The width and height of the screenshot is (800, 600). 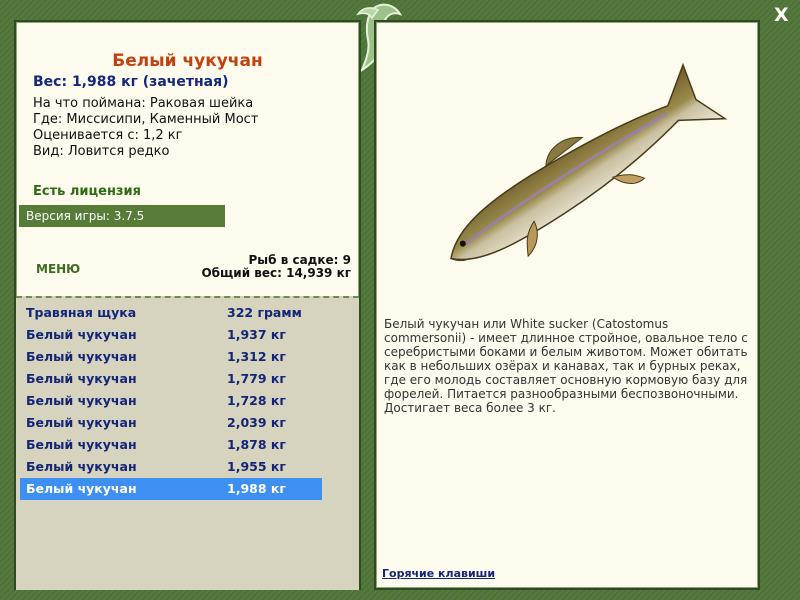 What do you see at coordinates (108, 135) in the screenshot?
I see `fish-valued-from: Оценивается с: 1,2 кг` at bounding box center [108, 135].